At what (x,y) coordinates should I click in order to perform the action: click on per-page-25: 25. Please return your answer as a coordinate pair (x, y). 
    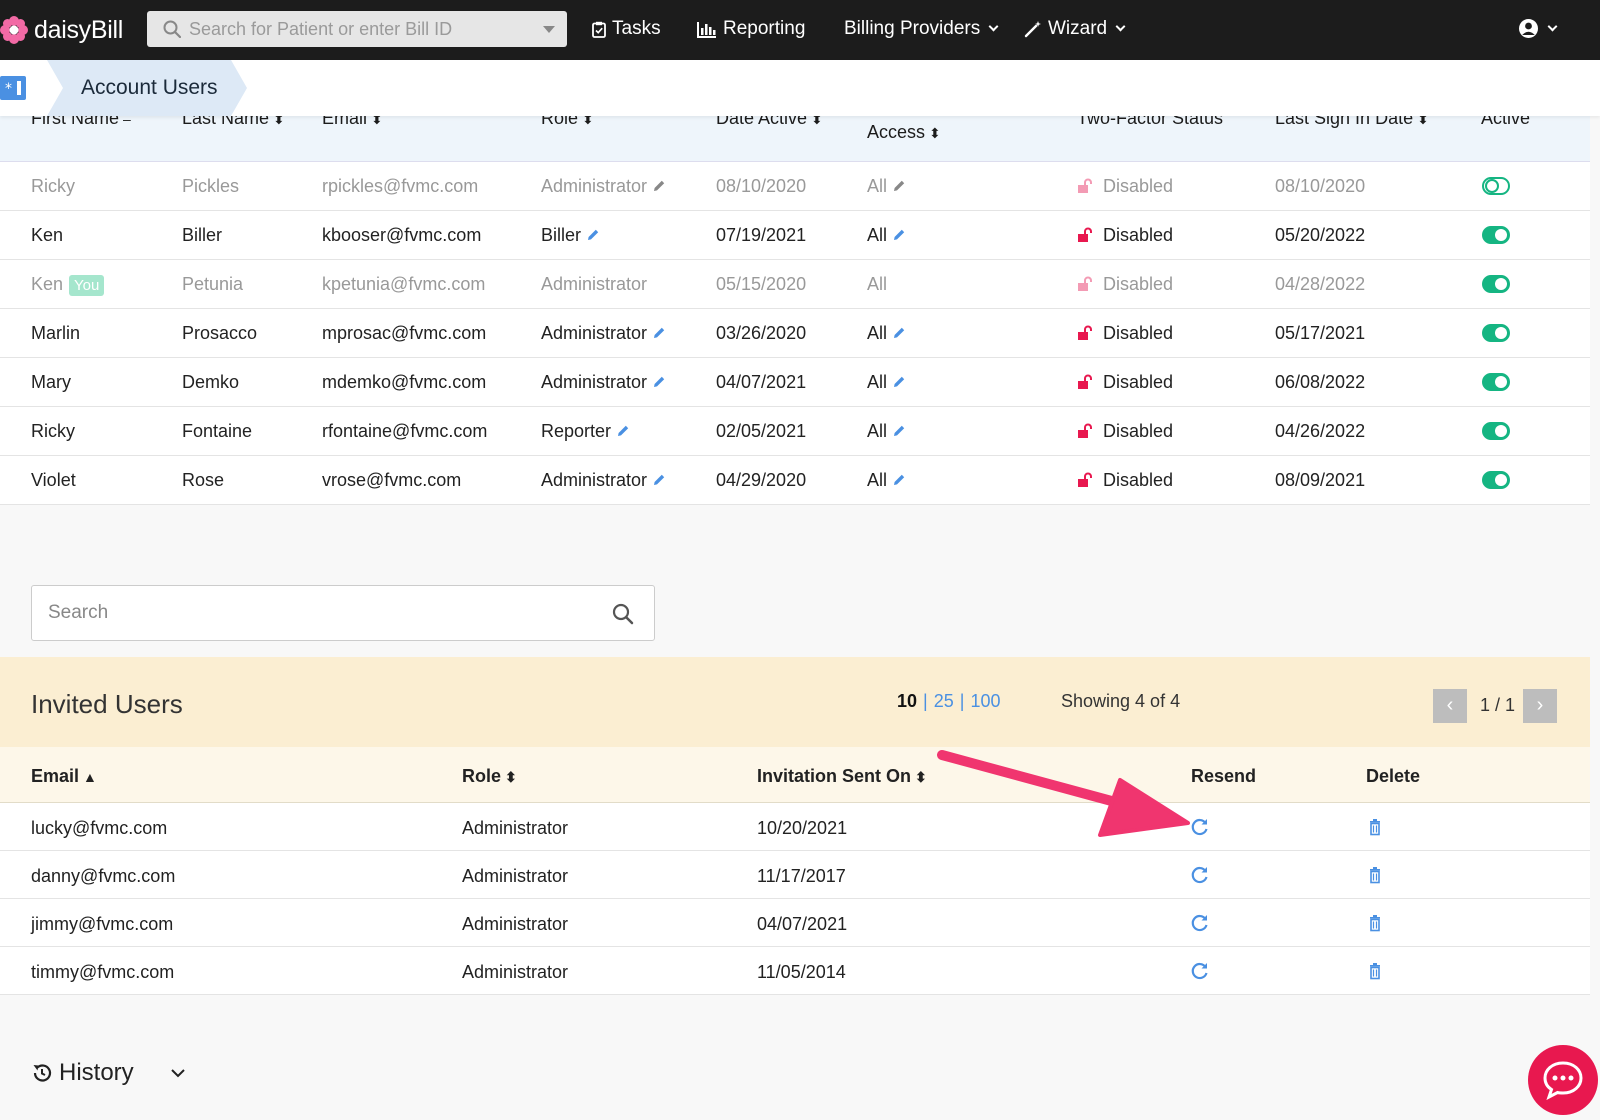
    Looking at the image, I should click on (944, 701).